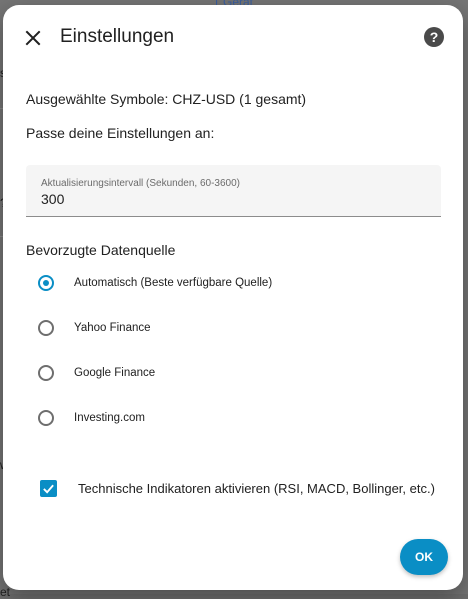 This screenshot has width=468, height=599. I want to click on radio-option-automatic: Automatisch (Beste verfügbare Quelle), so click(155, 283).